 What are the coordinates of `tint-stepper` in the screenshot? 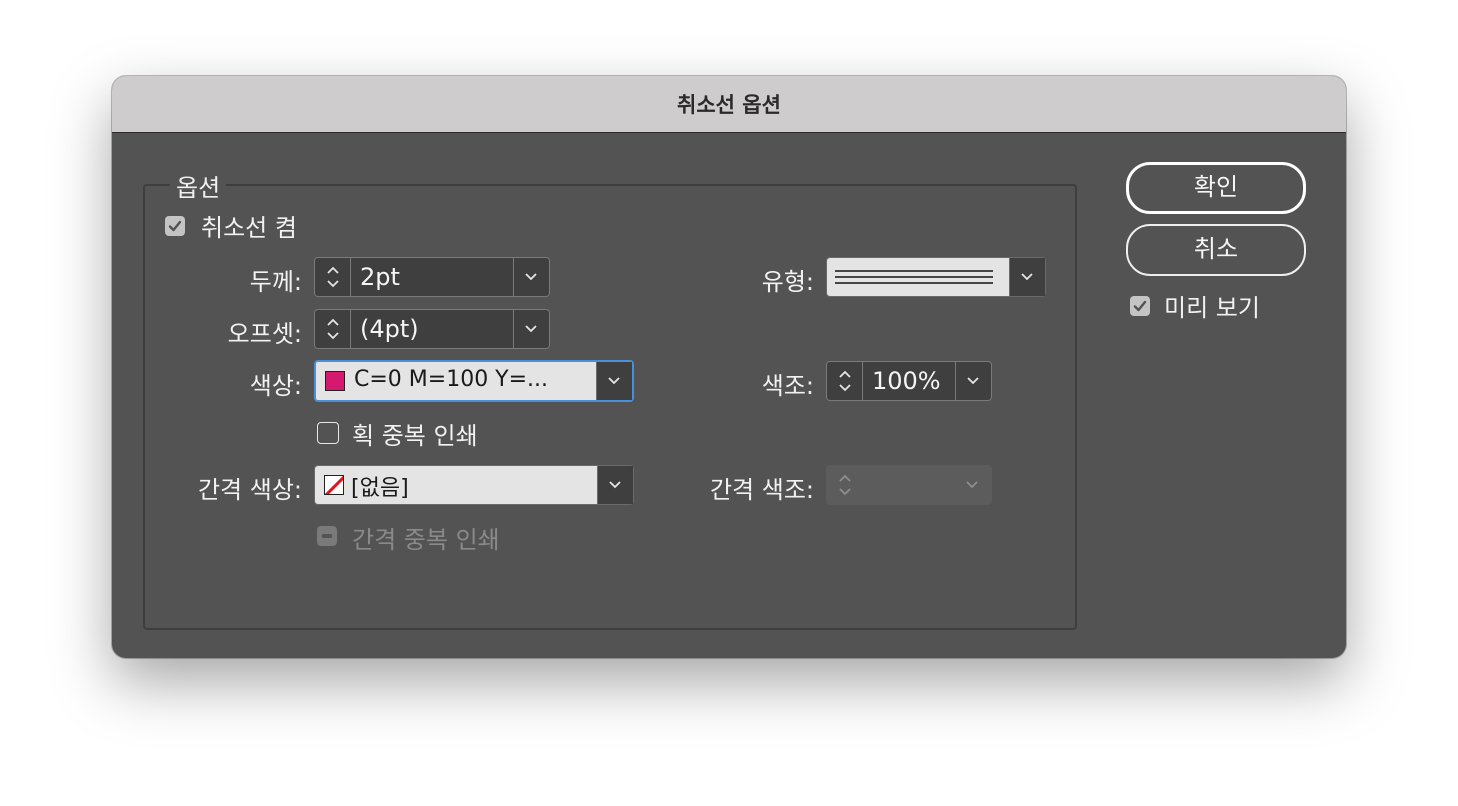 It's located at (845, 381).